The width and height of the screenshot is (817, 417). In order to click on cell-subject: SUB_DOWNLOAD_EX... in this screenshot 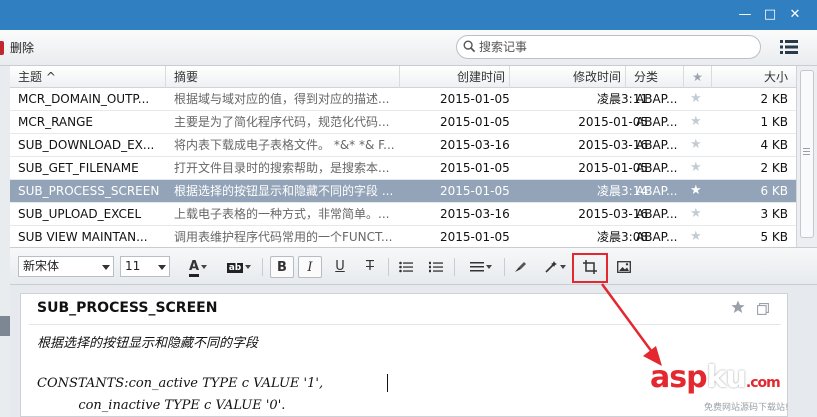, I will do `click(86, 145)`.